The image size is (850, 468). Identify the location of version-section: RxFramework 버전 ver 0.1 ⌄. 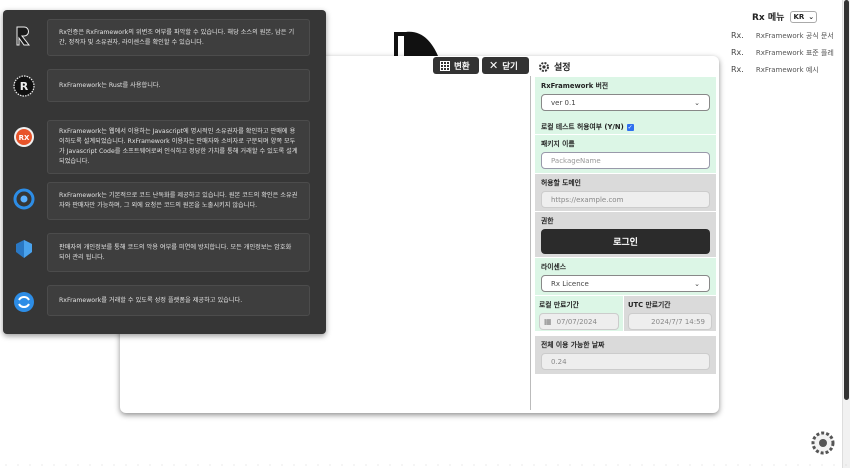
(625, 97).